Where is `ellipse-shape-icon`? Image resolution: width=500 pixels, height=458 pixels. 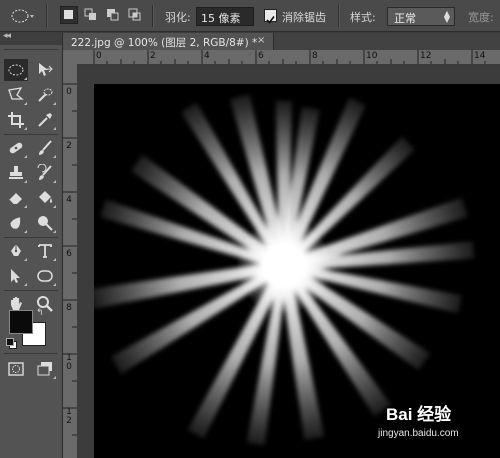
ellipse-shape-icon is located at coordinates (45, 276).